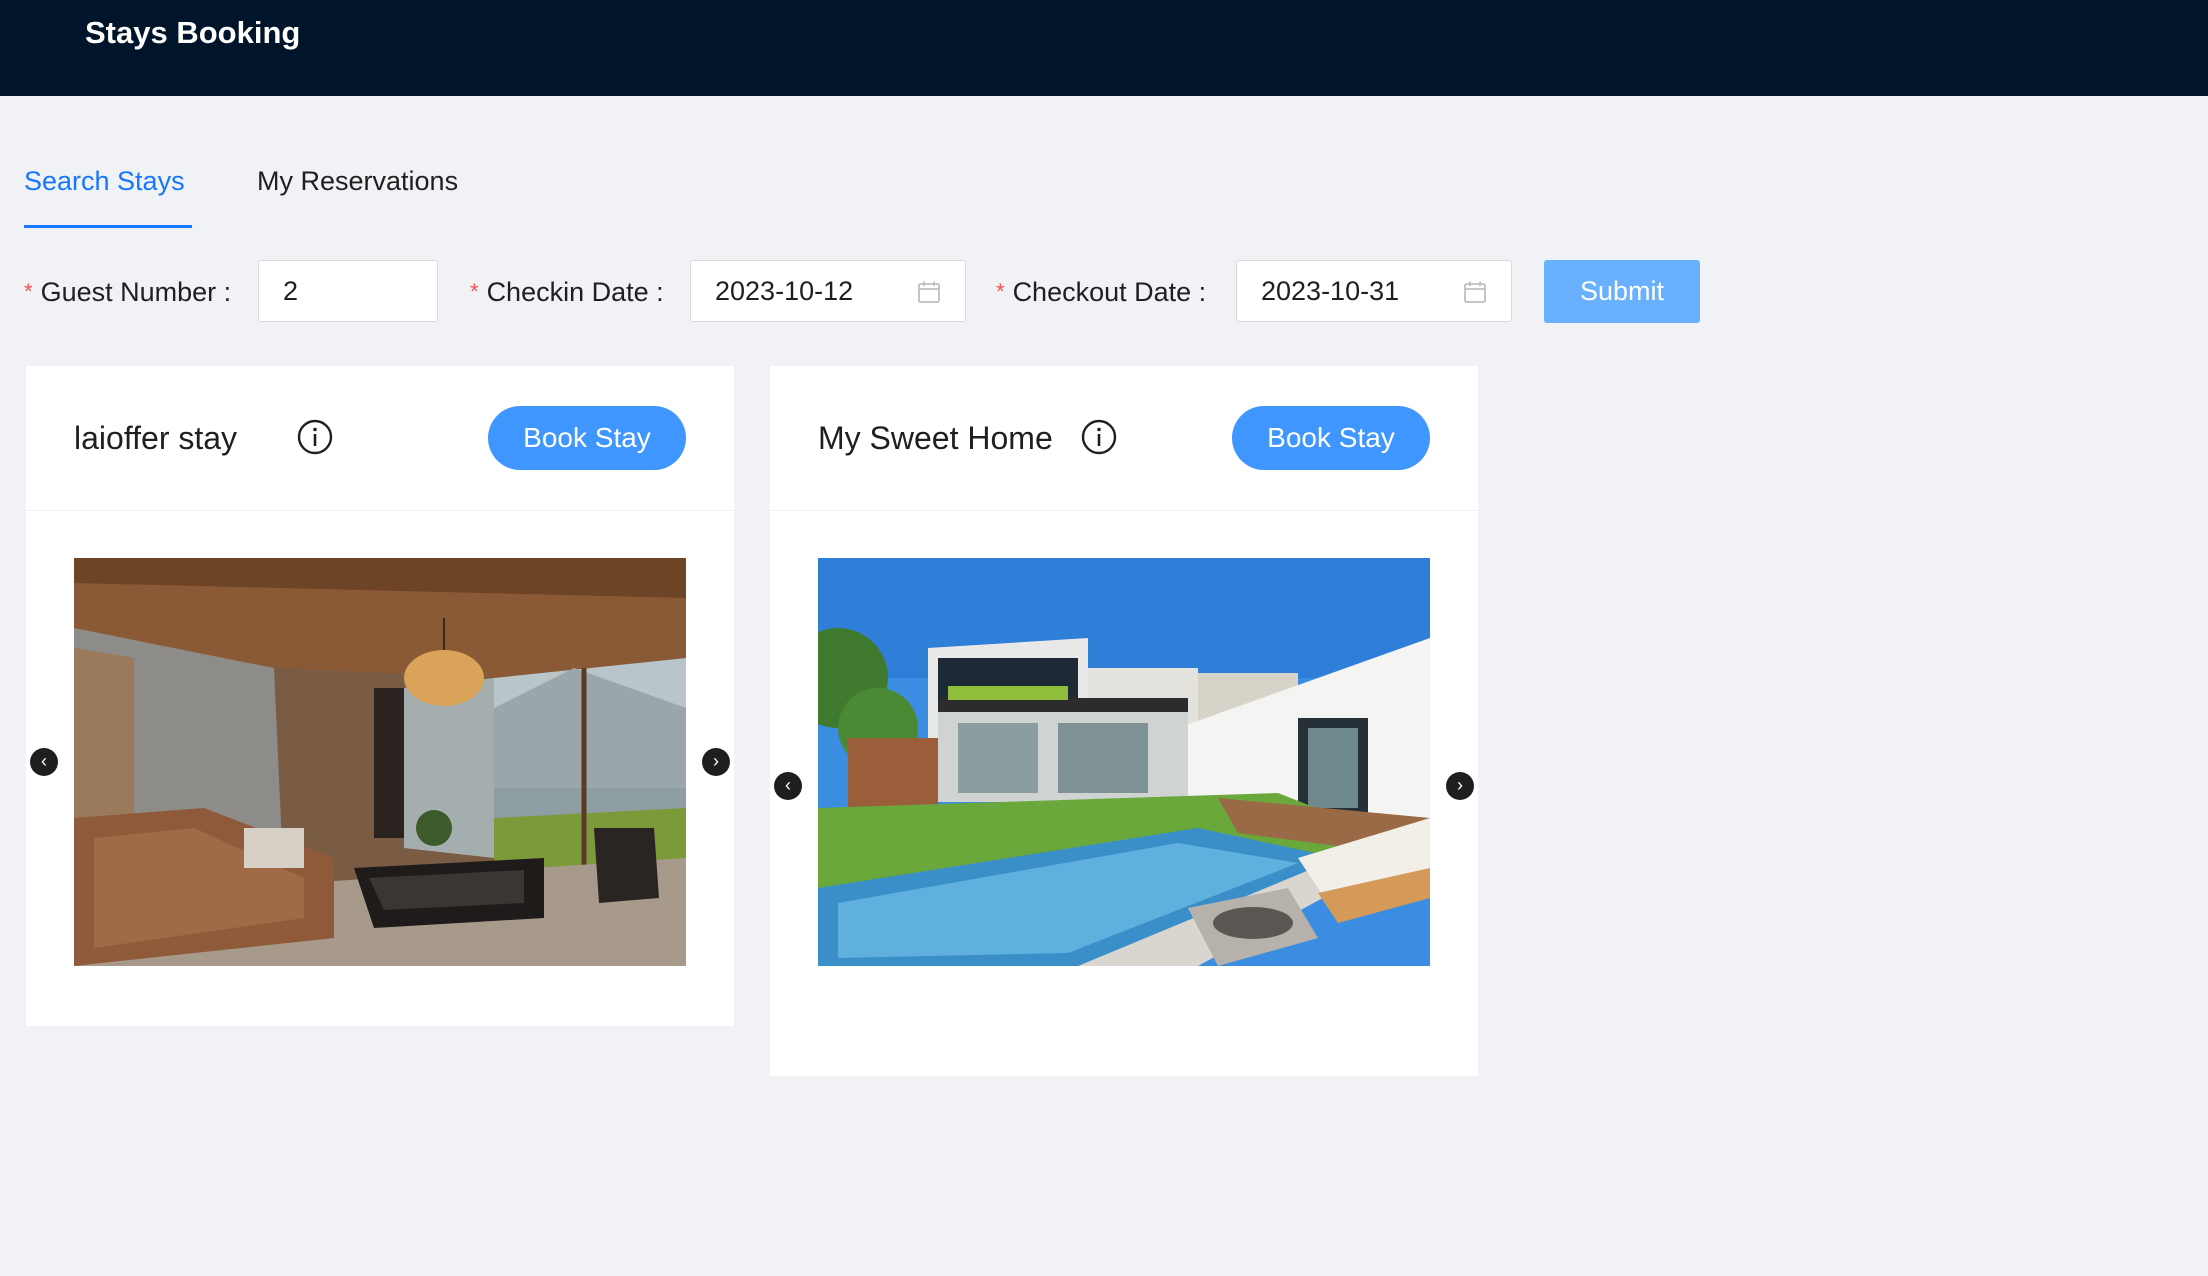 The image size is (2208, 1276). Describe the element at coordinates (1104, 188) in the screenshot. I see `main-tabs: Search Stays My Reservations` at that location.